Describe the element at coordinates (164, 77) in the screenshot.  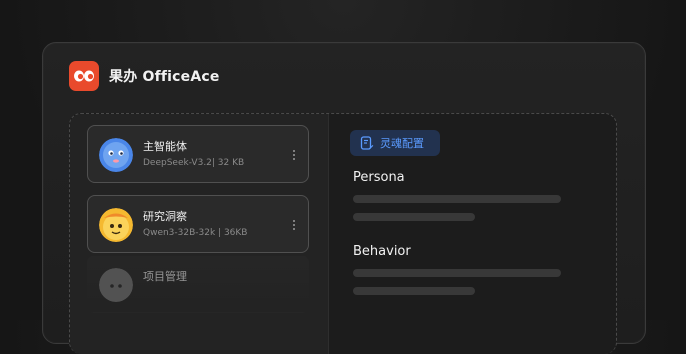
I see `app-title: 果办 OfficeAce` at that location.